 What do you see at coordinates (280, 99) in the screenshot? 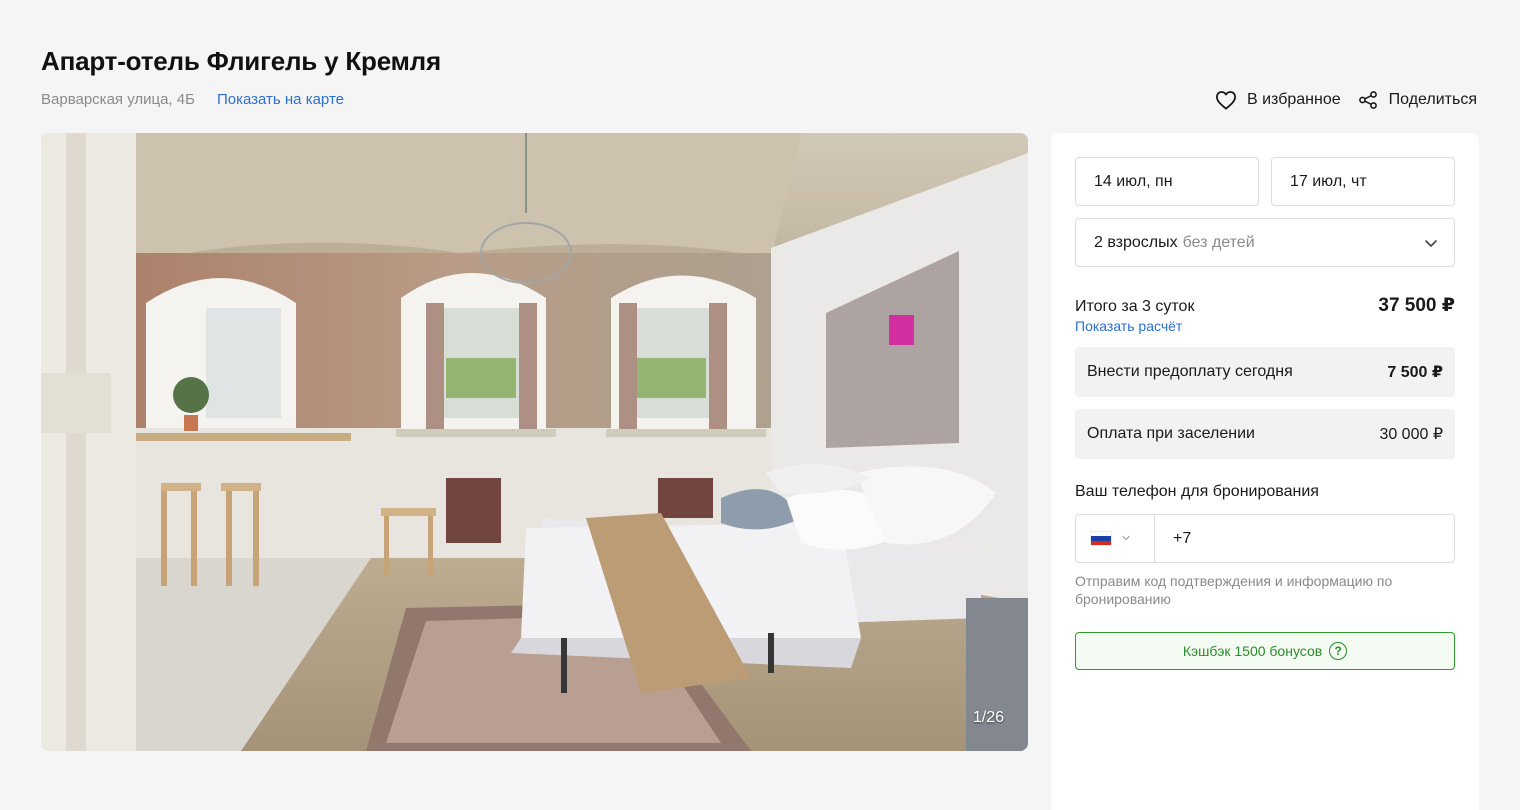
I see `show-on-map-link: Показать на карте` at bounding box center [280, 99].